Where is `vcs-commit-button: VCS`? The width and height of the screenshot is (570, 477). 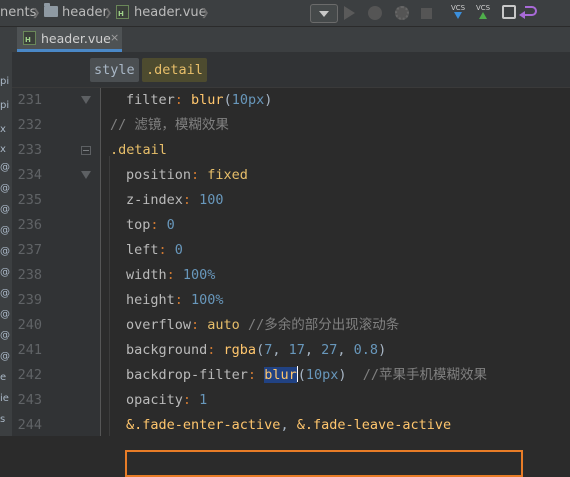
vcs-commit-button: VCS is located at coordinates (483, 13).